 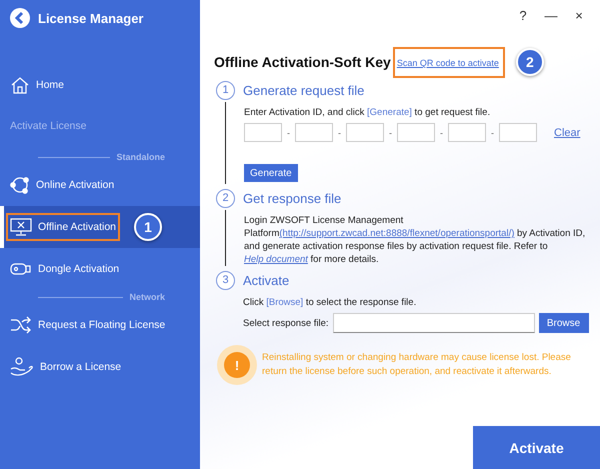 What do you see at coordinates (271, 173) in the screenshot?
I see `generate-button: Generate` at bounding box center [271, 173].